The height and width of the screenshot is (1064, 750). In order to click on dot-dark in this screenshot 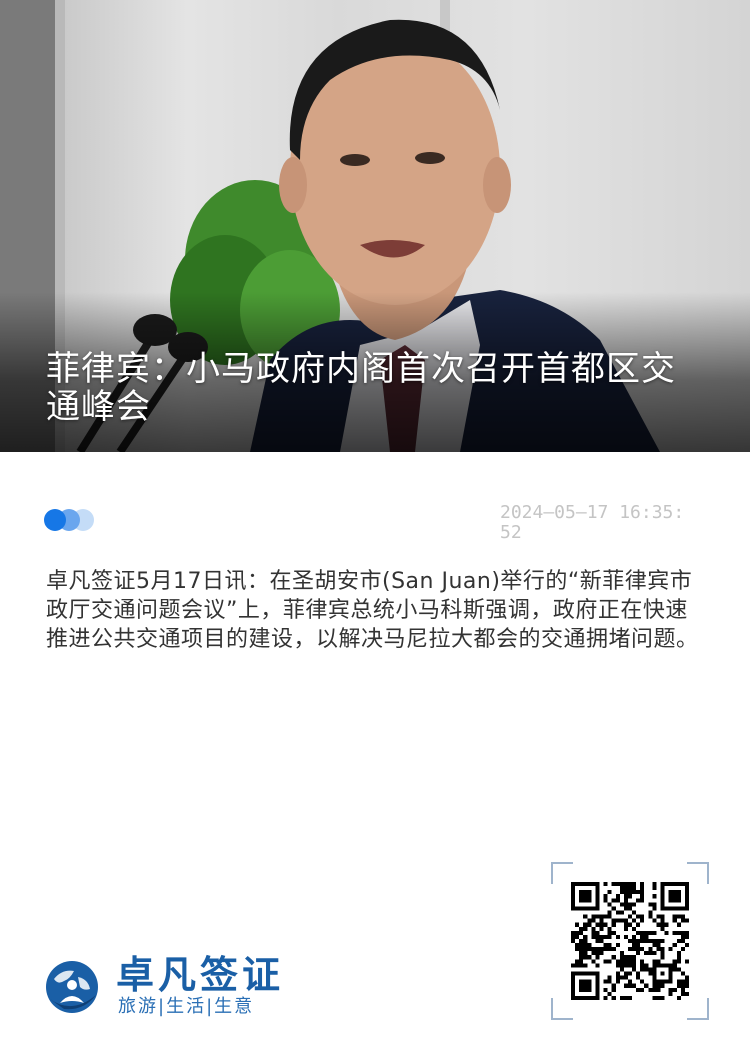, I will do `click(55, 520)`.